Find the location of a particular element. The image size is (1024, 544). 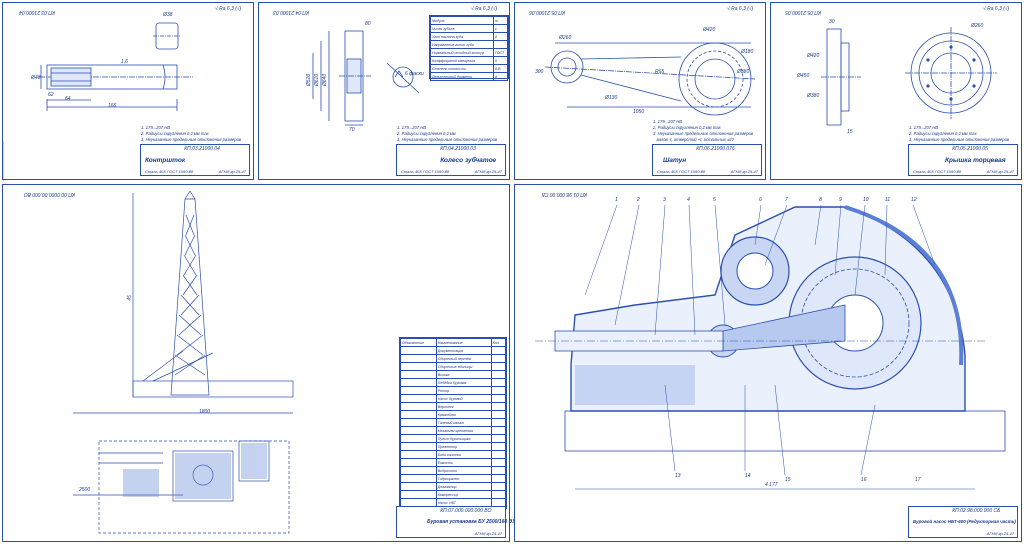

spec-row: Компрессор is located at coordinates (453, 494).